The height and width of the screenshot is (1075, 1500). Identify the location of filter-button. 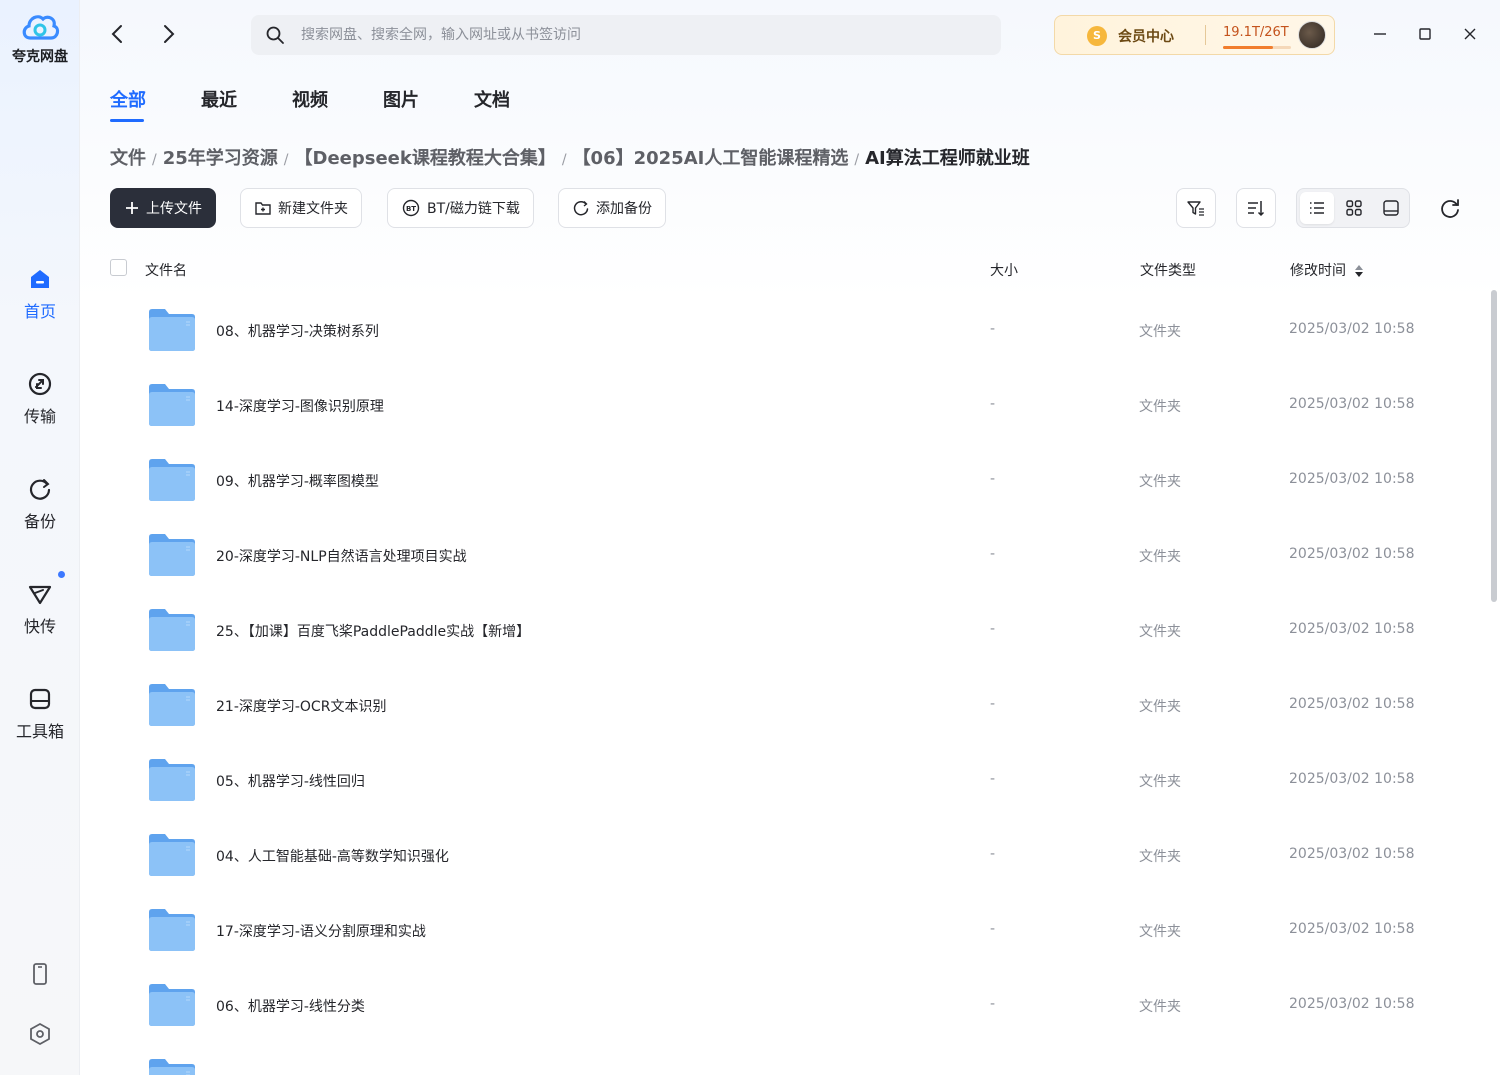
(1196, 208).